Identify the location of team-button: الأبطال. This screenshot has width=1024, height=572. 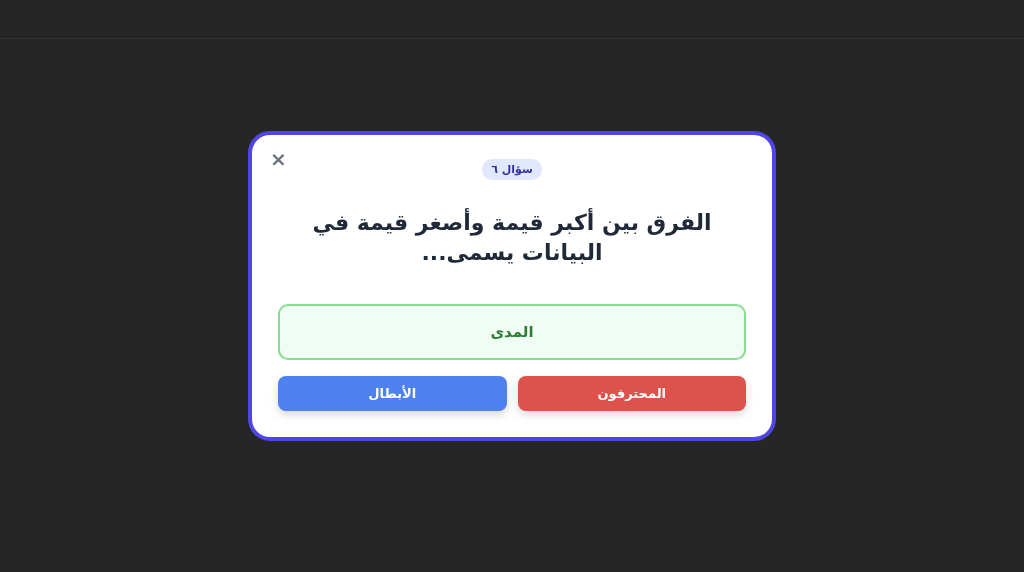
(392, 393).